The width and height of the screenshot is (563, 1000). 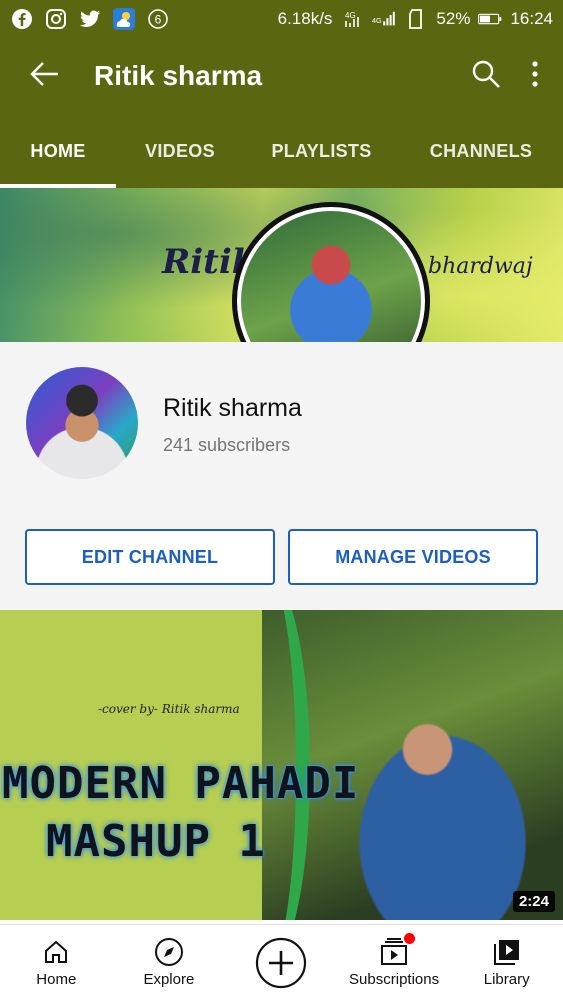 What do you see at coordinates (169, 979) in the screenshot?
I see `nav-explore-label: Explore` at bounding box center [169, 979].